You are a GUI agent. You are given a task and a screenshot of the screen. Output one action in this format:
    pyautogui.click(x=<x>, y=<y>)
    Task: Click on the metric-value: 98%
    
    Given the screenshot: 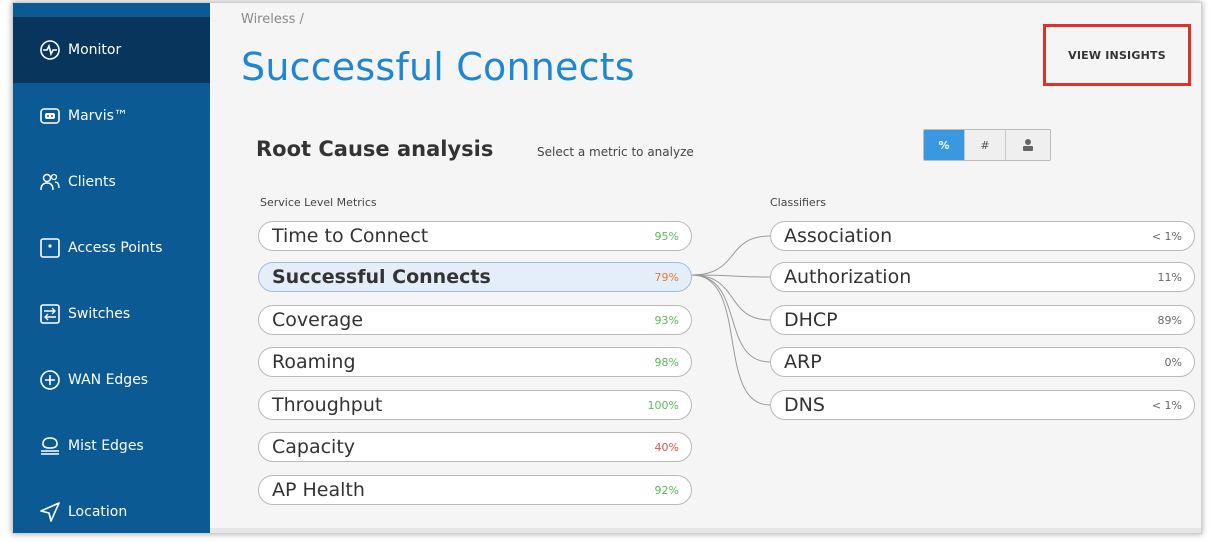 What is the action you would take?
    pyautogui.click(x=666, y=362)
    